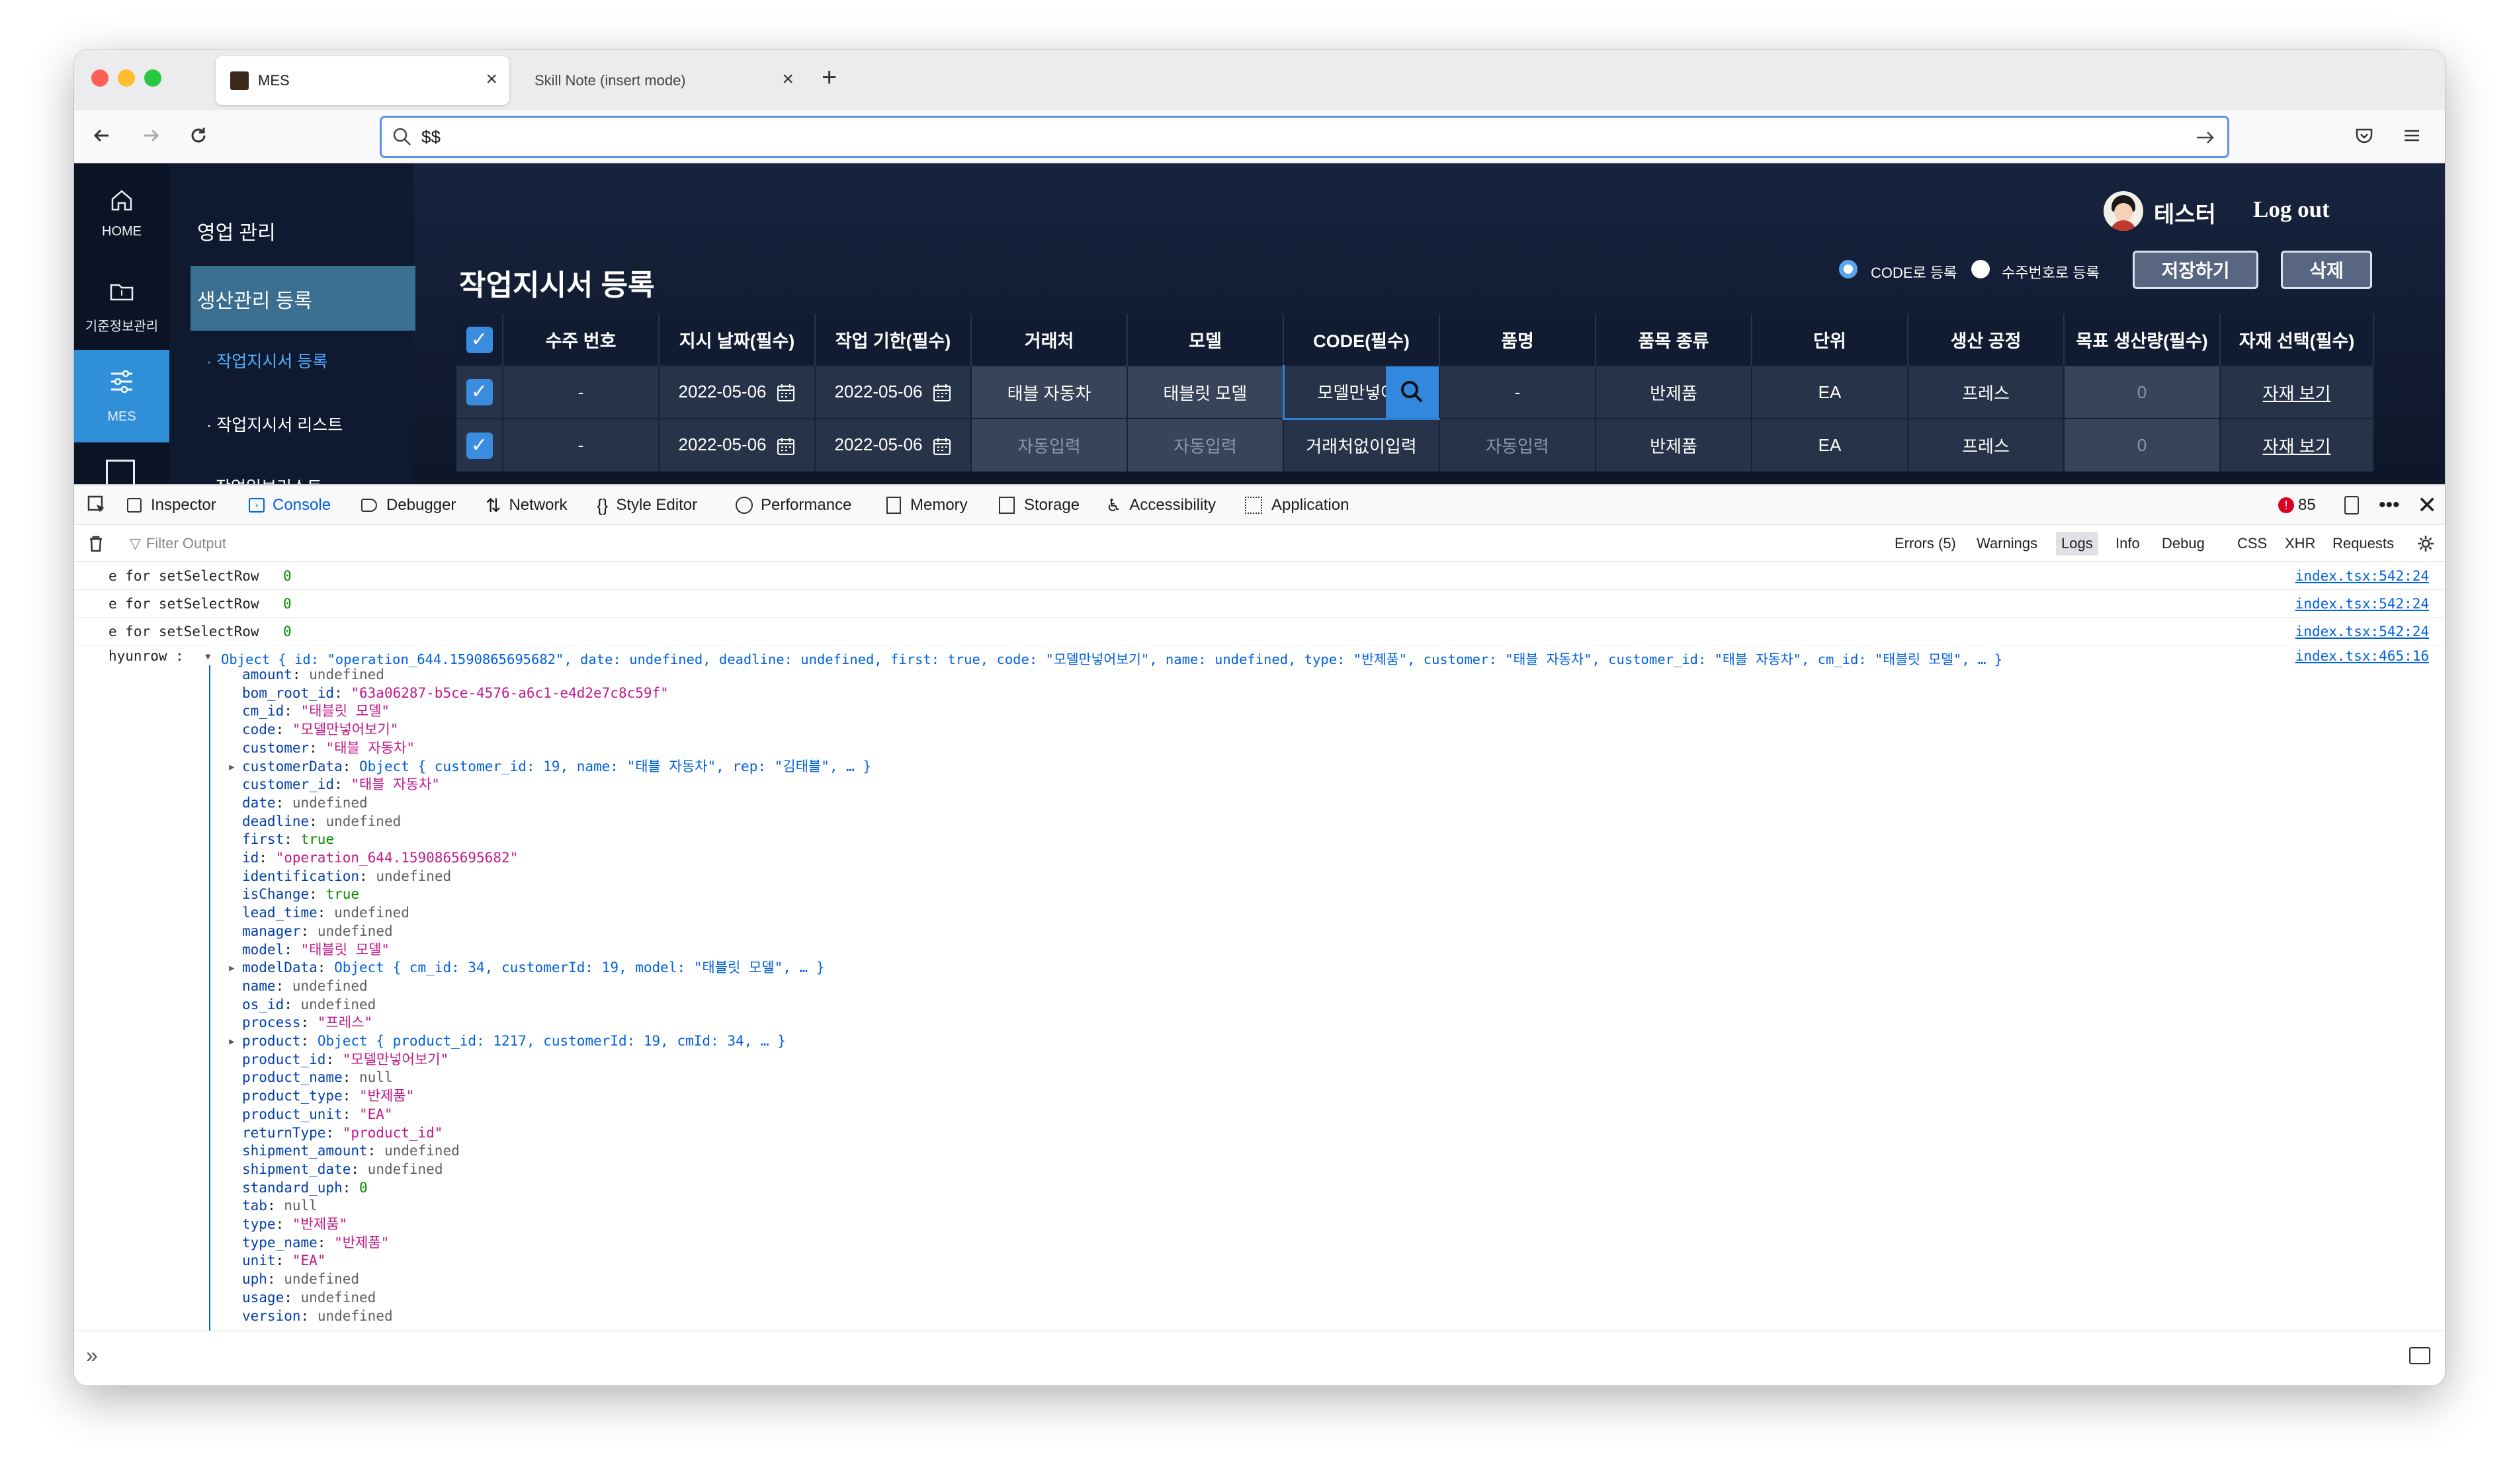  Describe the element at coordinates (1848, 269) in the screenshot. I see `radio-code` at that location.